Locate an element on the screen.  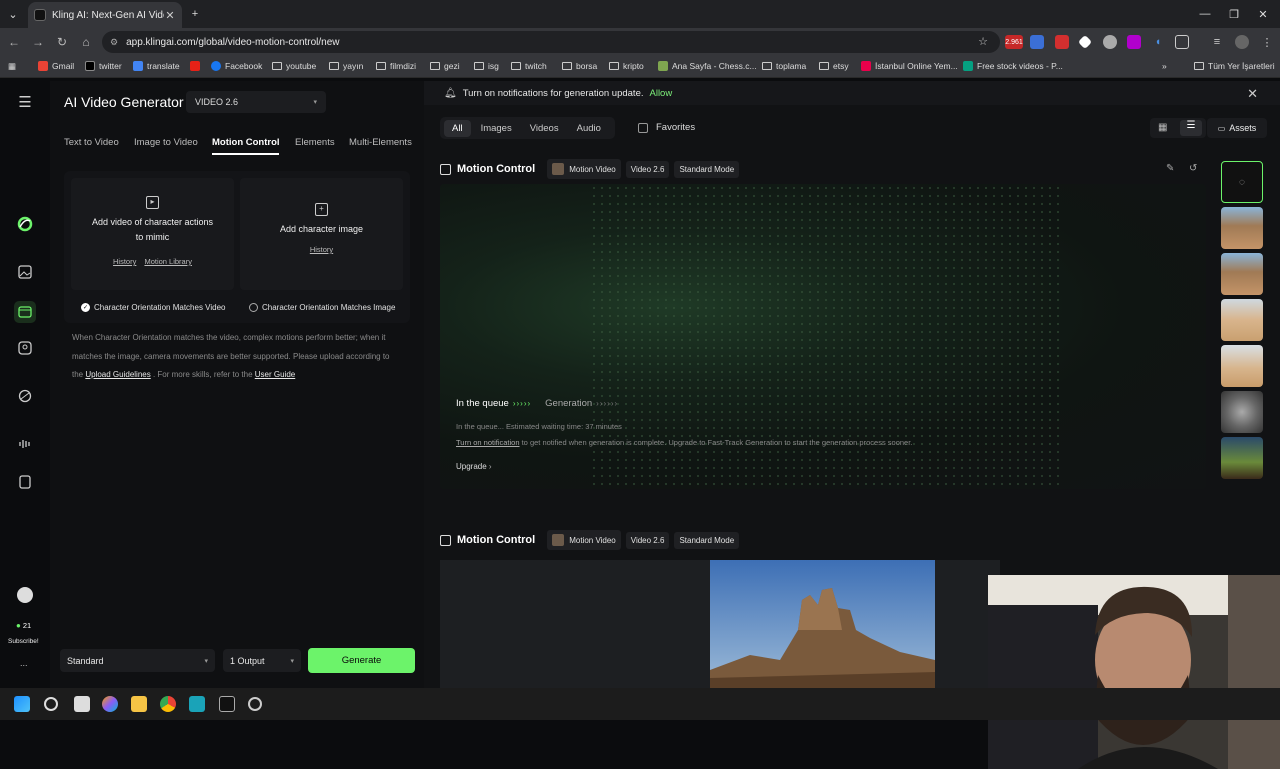
tab-text-to-video: Text to Video is located at coordinates (91, 142).